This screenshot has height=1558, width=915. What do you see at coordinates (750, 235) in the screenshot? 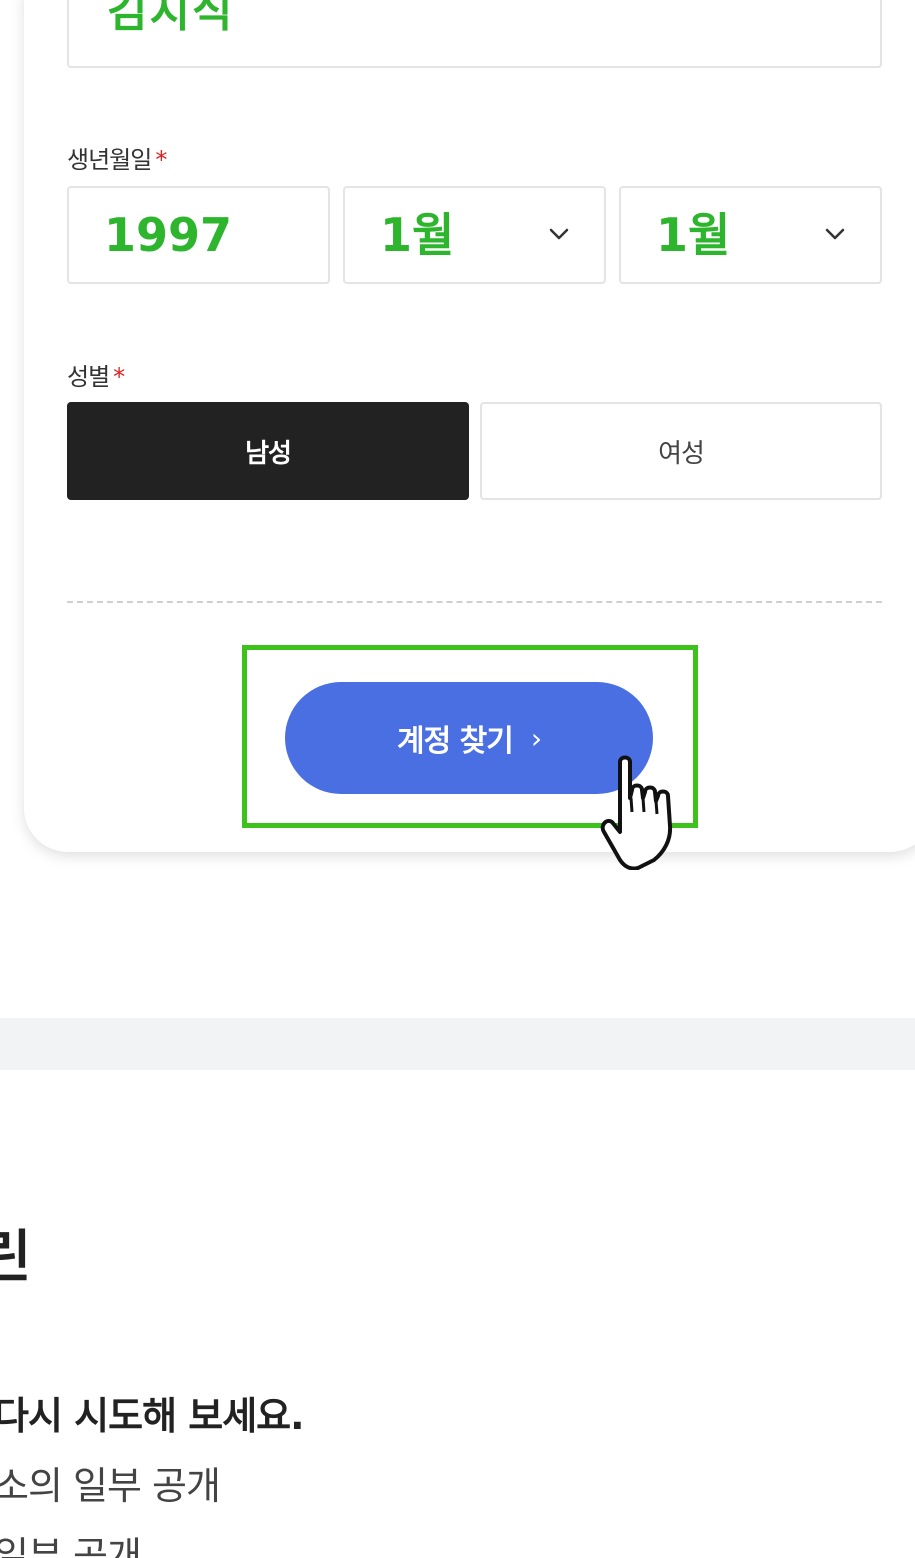
I see `birth-day-select: 1월` at bounding box center [750, 235].